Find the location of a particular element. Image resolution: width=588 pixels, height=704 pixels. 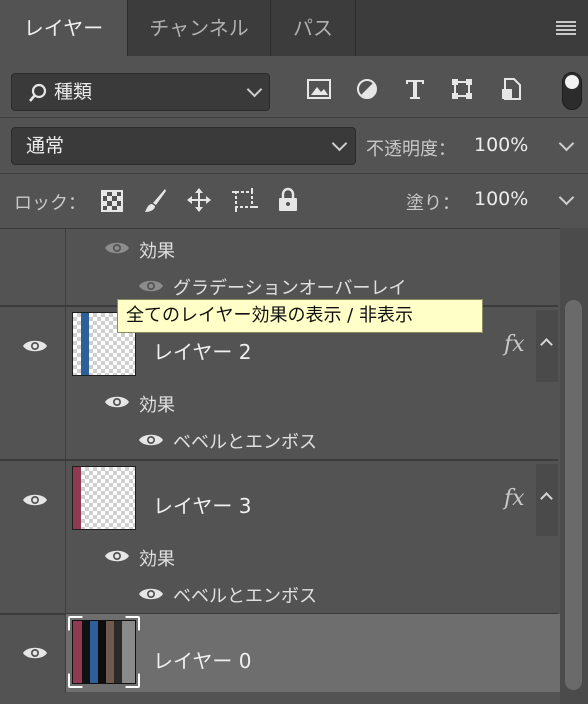

search-icon is located at coordinates (38, 92).